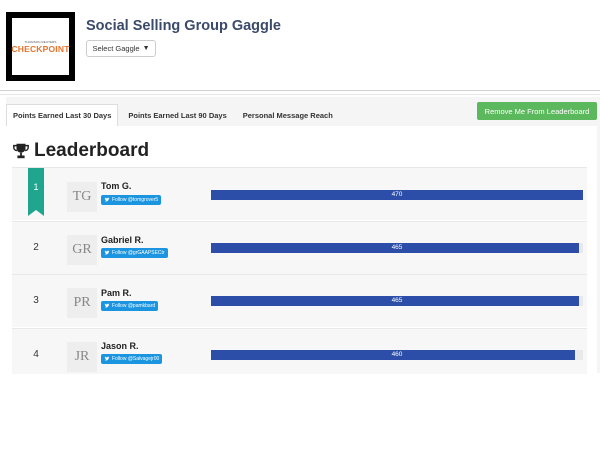  What do you see at coordinates (136, 359) in the screenshot?
I see `follow-label: Follow @Salvagejr00` at bounding box center [136, 359].